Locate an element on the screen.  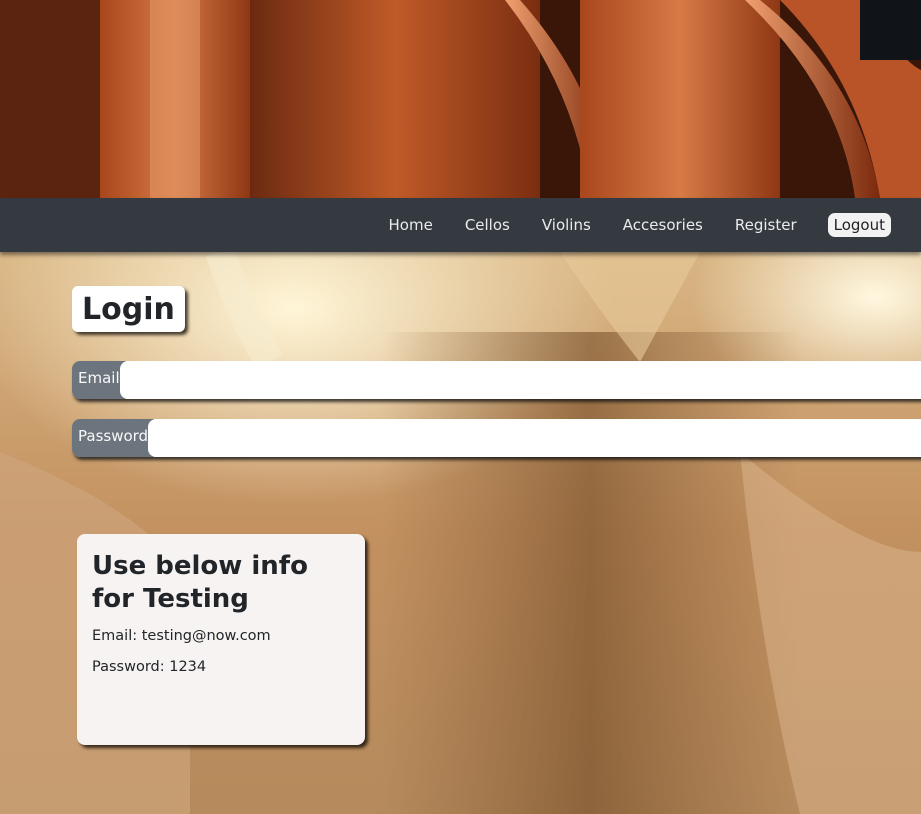
email-input-group: Email is located at coordinates (496, 380).